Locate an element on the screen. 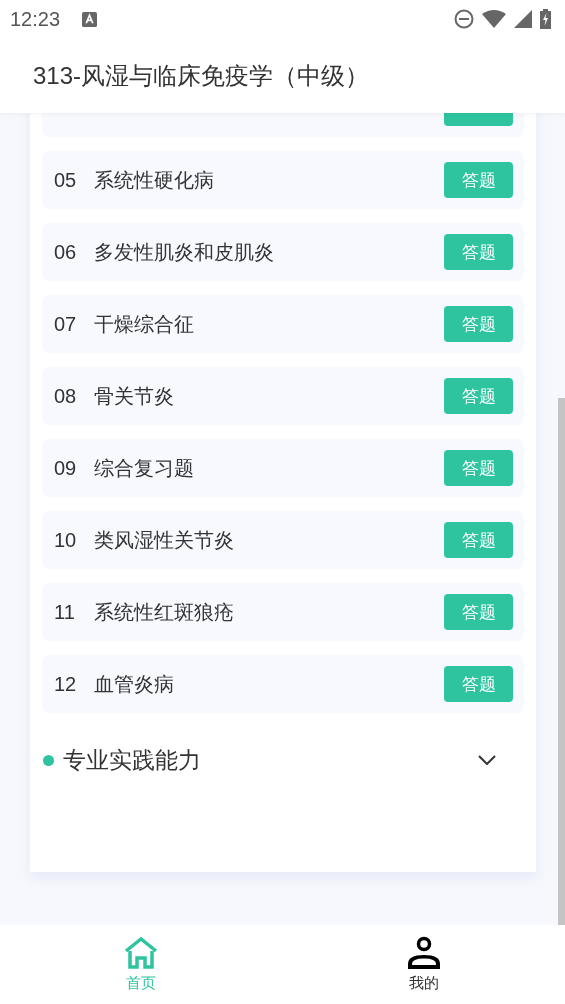 This screenshot has width=565, height=1004. chapter-title: 系统性红斑狼疮 is located at coordinates (164, 612).